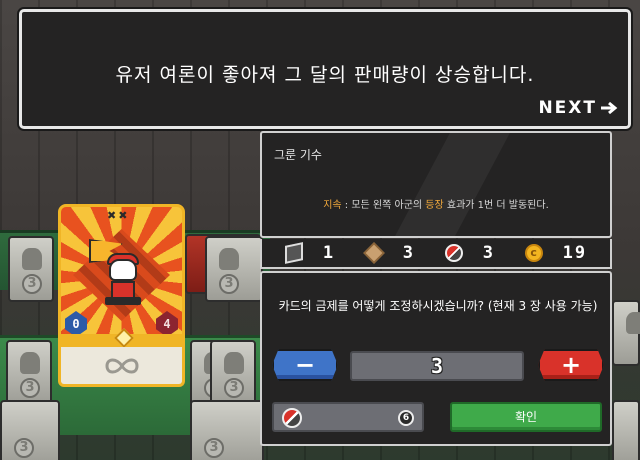 The image size is (640, 460). Describe the element at coordinates (389, 253) in the screenshot. I see `resource-box: 3` at that location.